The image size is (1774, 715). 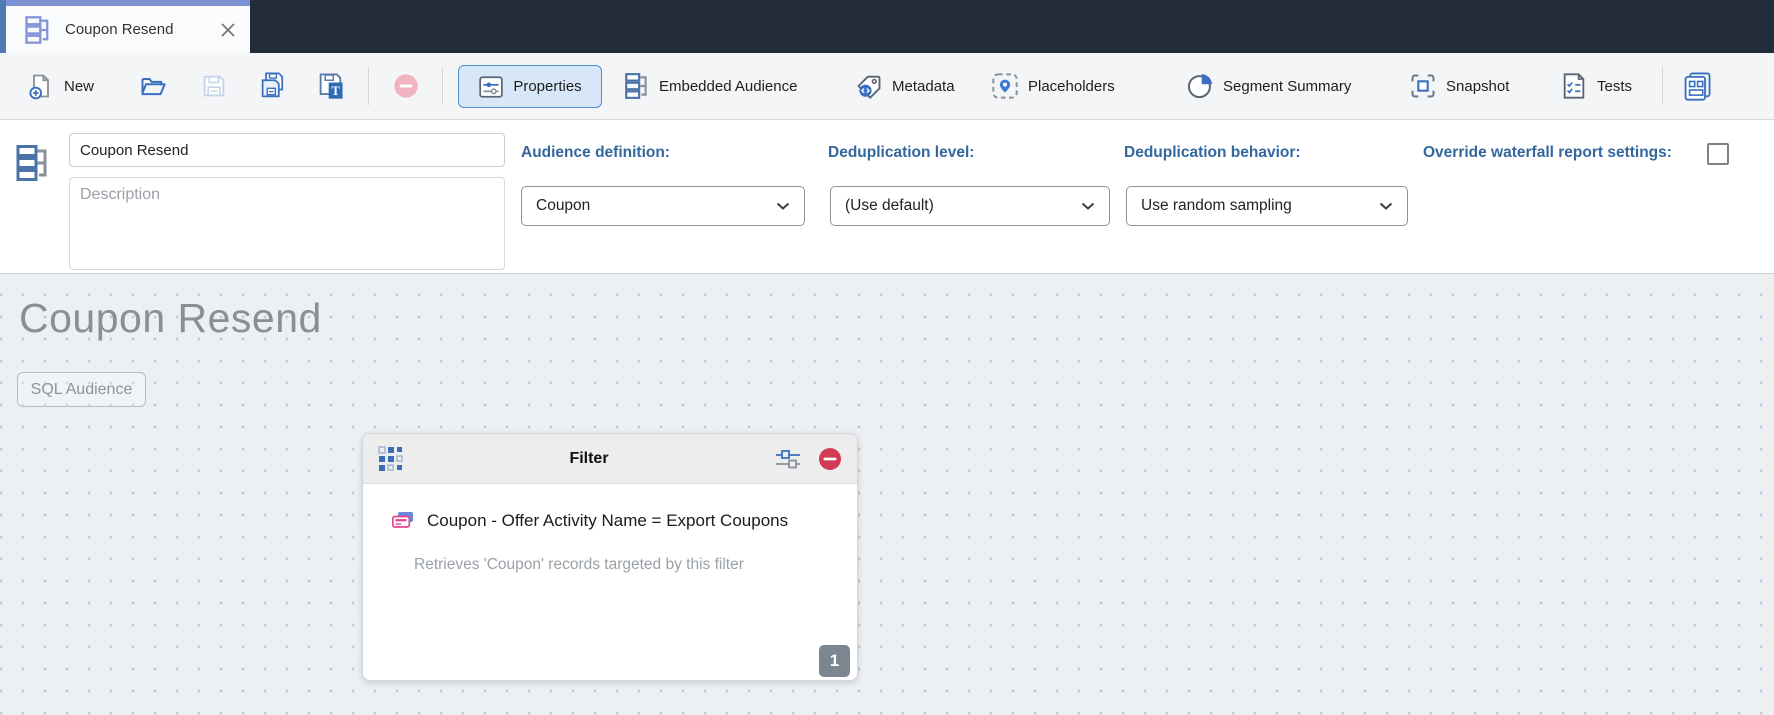 I want to click on save-template-icon: T, so click(x=331, y=86).